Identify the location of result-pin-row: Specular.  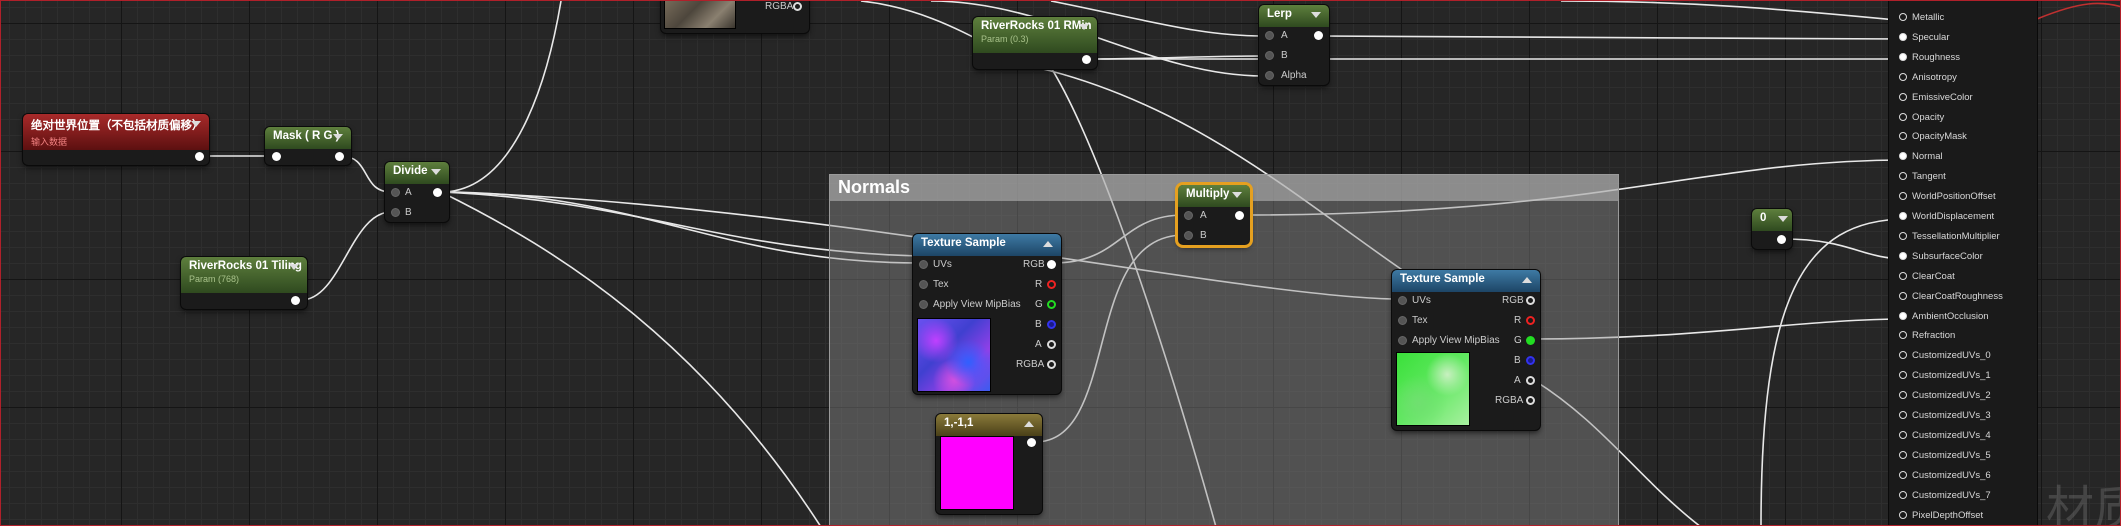
(1924, 37).